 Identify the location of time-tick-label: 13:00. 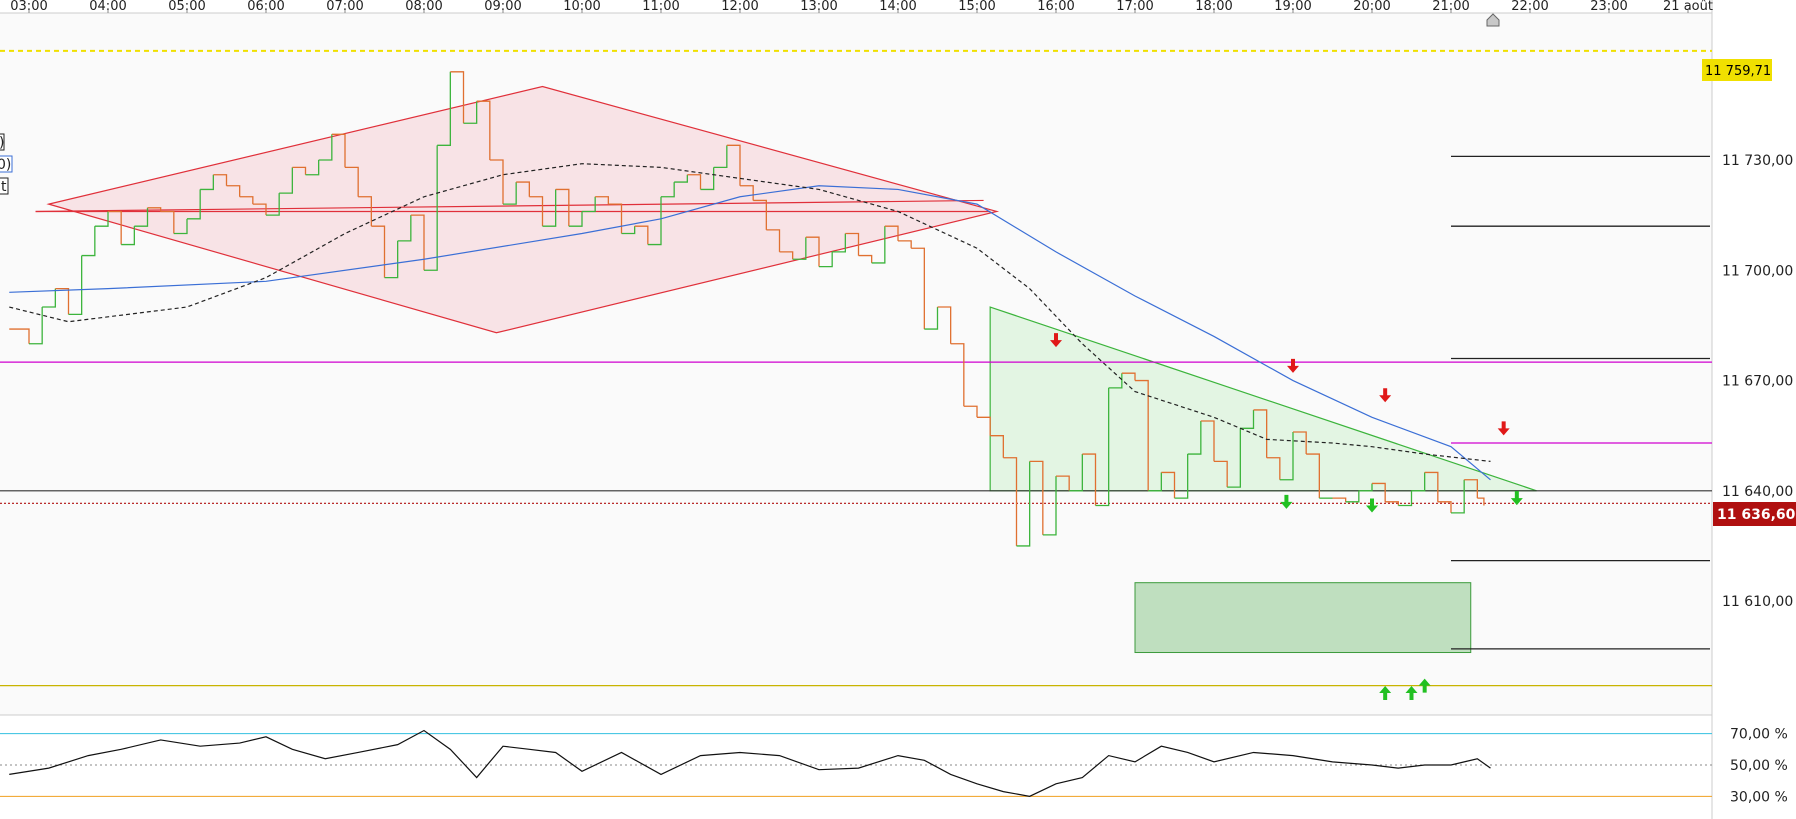
(818, 7).